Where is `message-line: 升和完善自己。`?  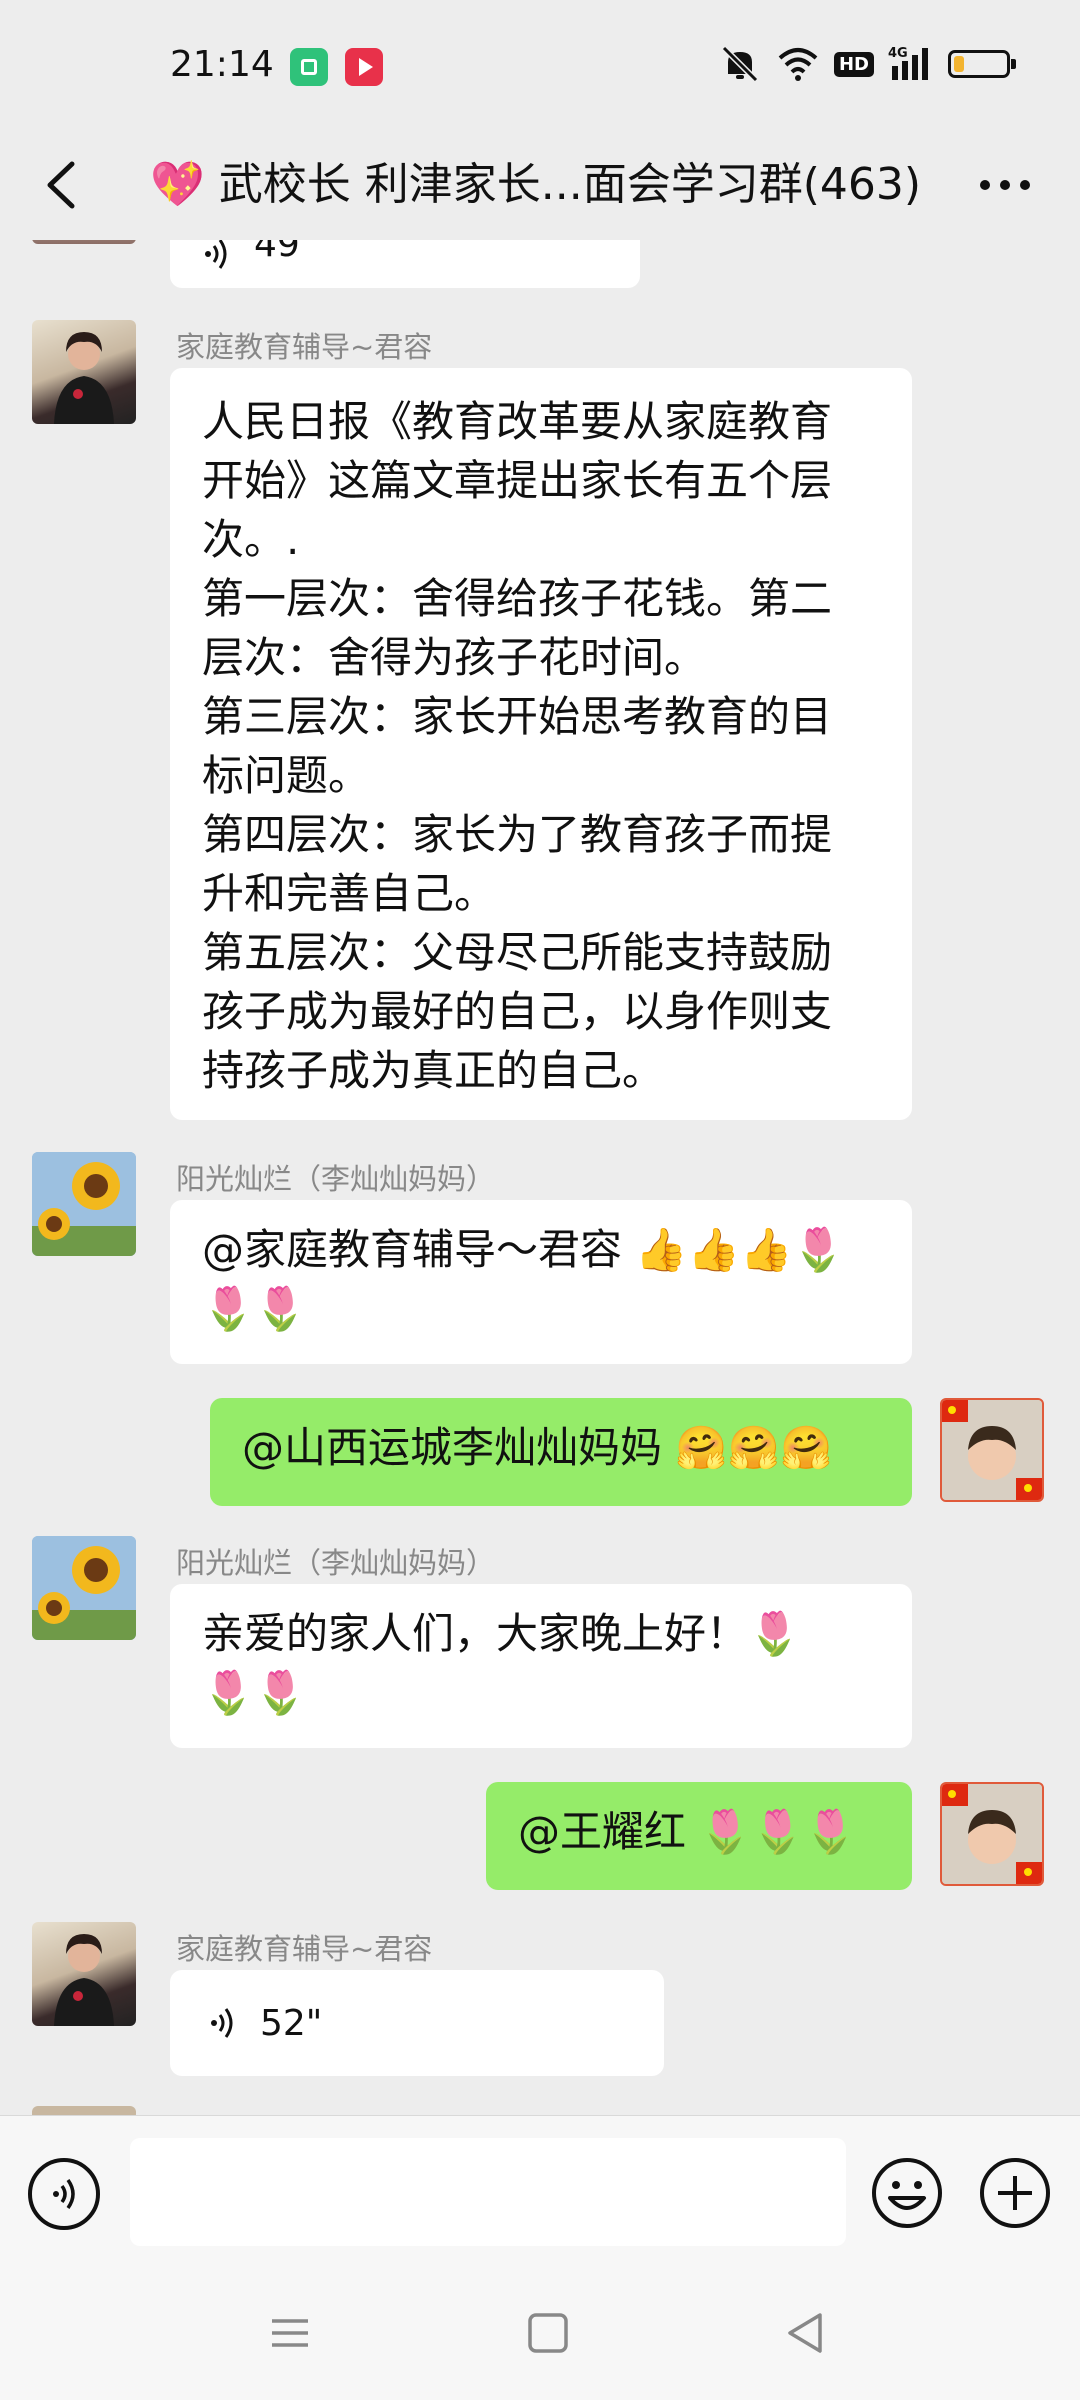
message-line: 升和完善自己。 is located at coordinates (349, 893).